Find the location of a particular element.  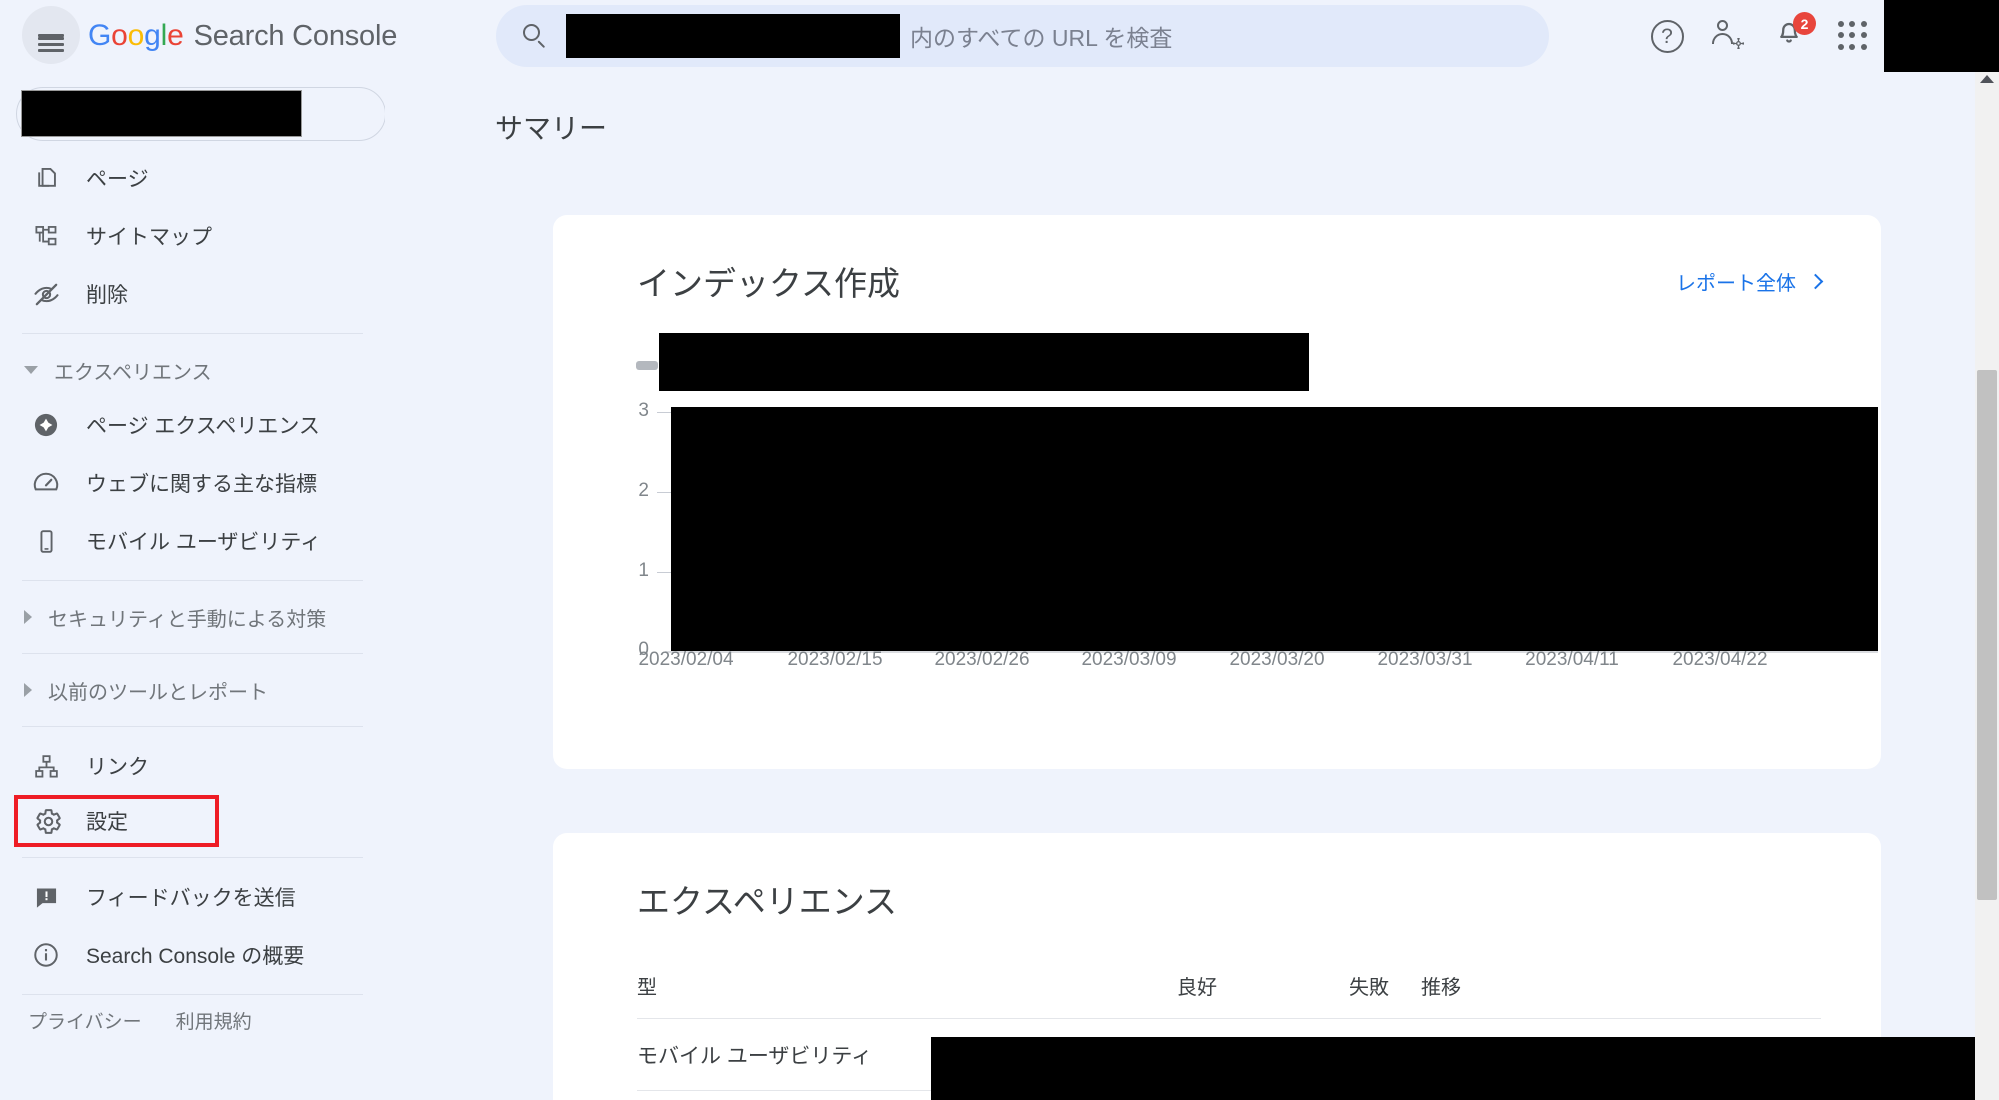

x-axis-label-0: 2023/02/04 is located at coordinates (686, 659).